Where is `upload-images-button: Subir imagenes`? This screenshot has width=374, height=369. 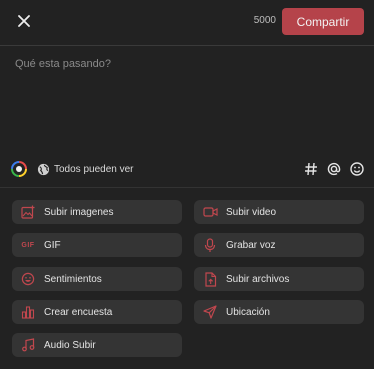
upload-images-button: Subir imagenes is located at coordinates (97, 212).